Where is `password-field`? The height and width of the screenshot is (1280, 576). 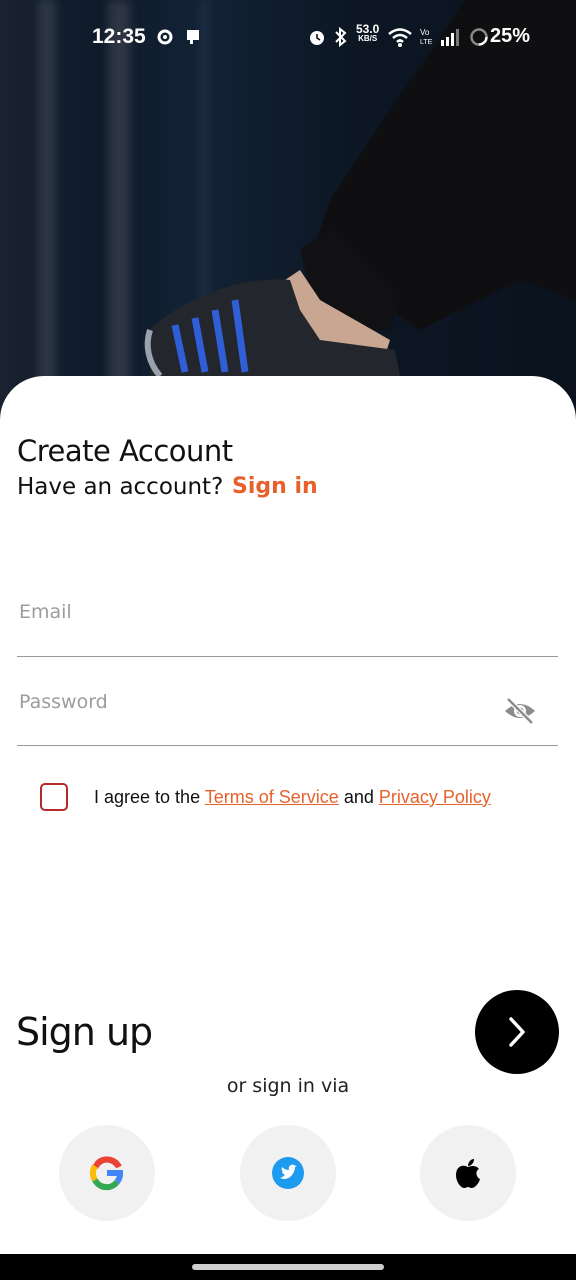 password-field is located at coordinates (287, 718).